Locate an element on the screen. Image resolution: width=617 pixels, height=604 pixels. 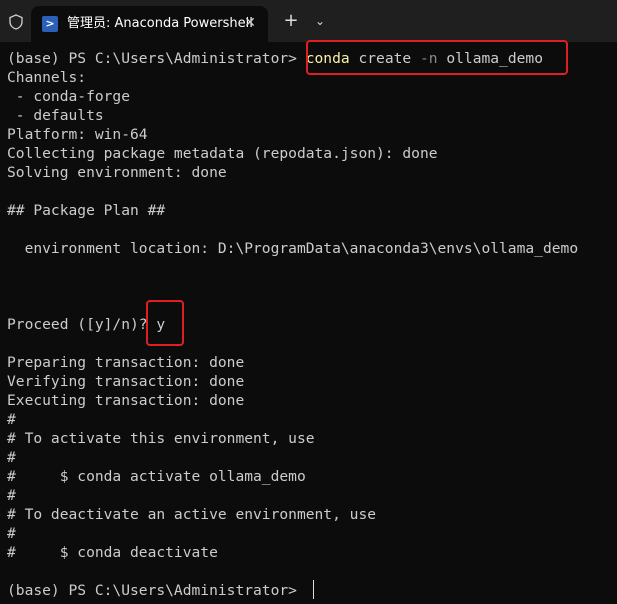
terminal-line: - conda-forge is located at coordinates (69, 96).